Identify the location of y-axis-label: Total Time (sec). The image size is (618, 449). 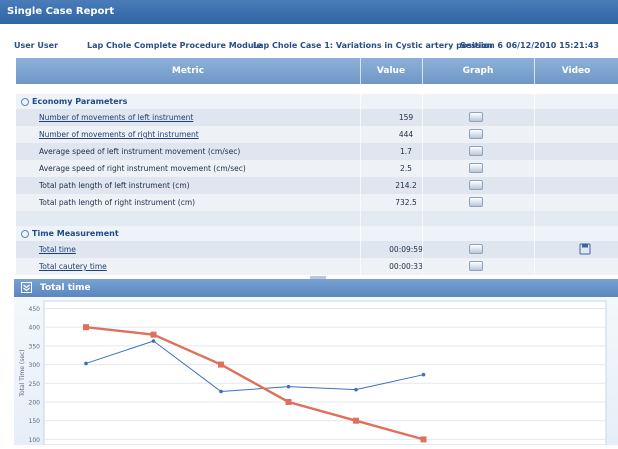
(22, 373).